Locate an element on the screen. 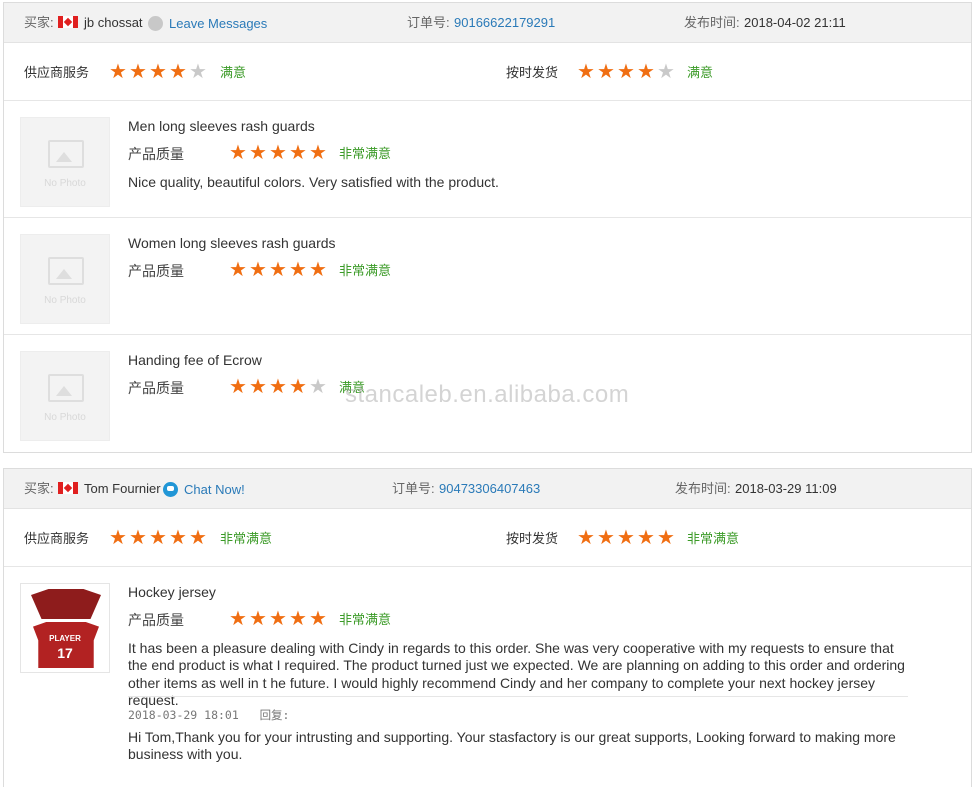 The image size is (974, 787). product-name: Handing fee of Ecrow is located at coordinates (195, 360).